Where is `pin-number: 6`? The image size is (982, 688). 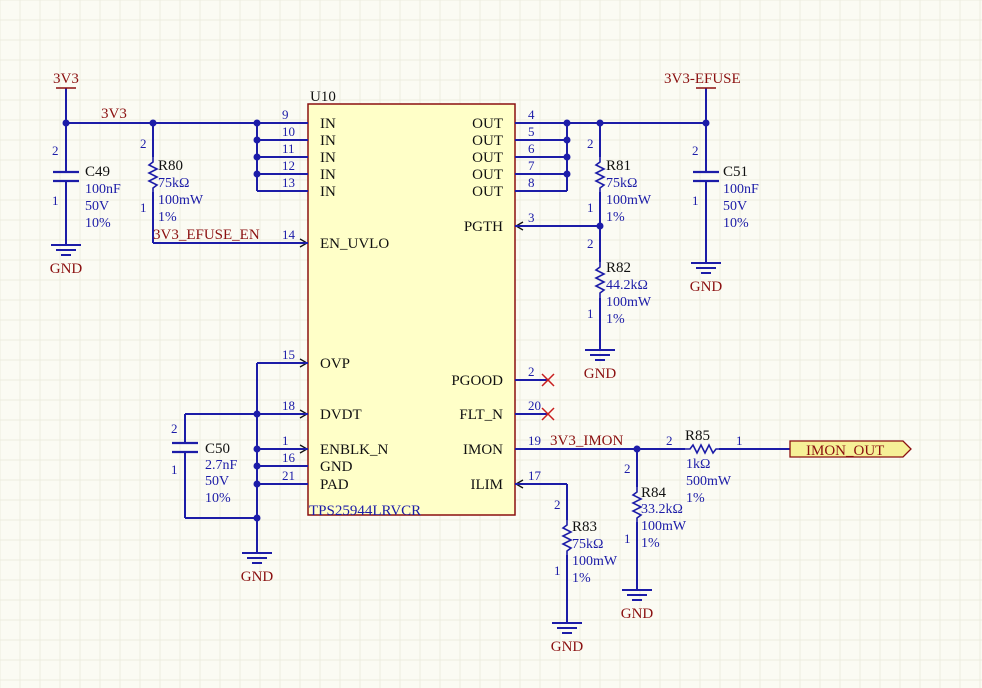 pin-number: 6 is located at coordinates (531, 148).